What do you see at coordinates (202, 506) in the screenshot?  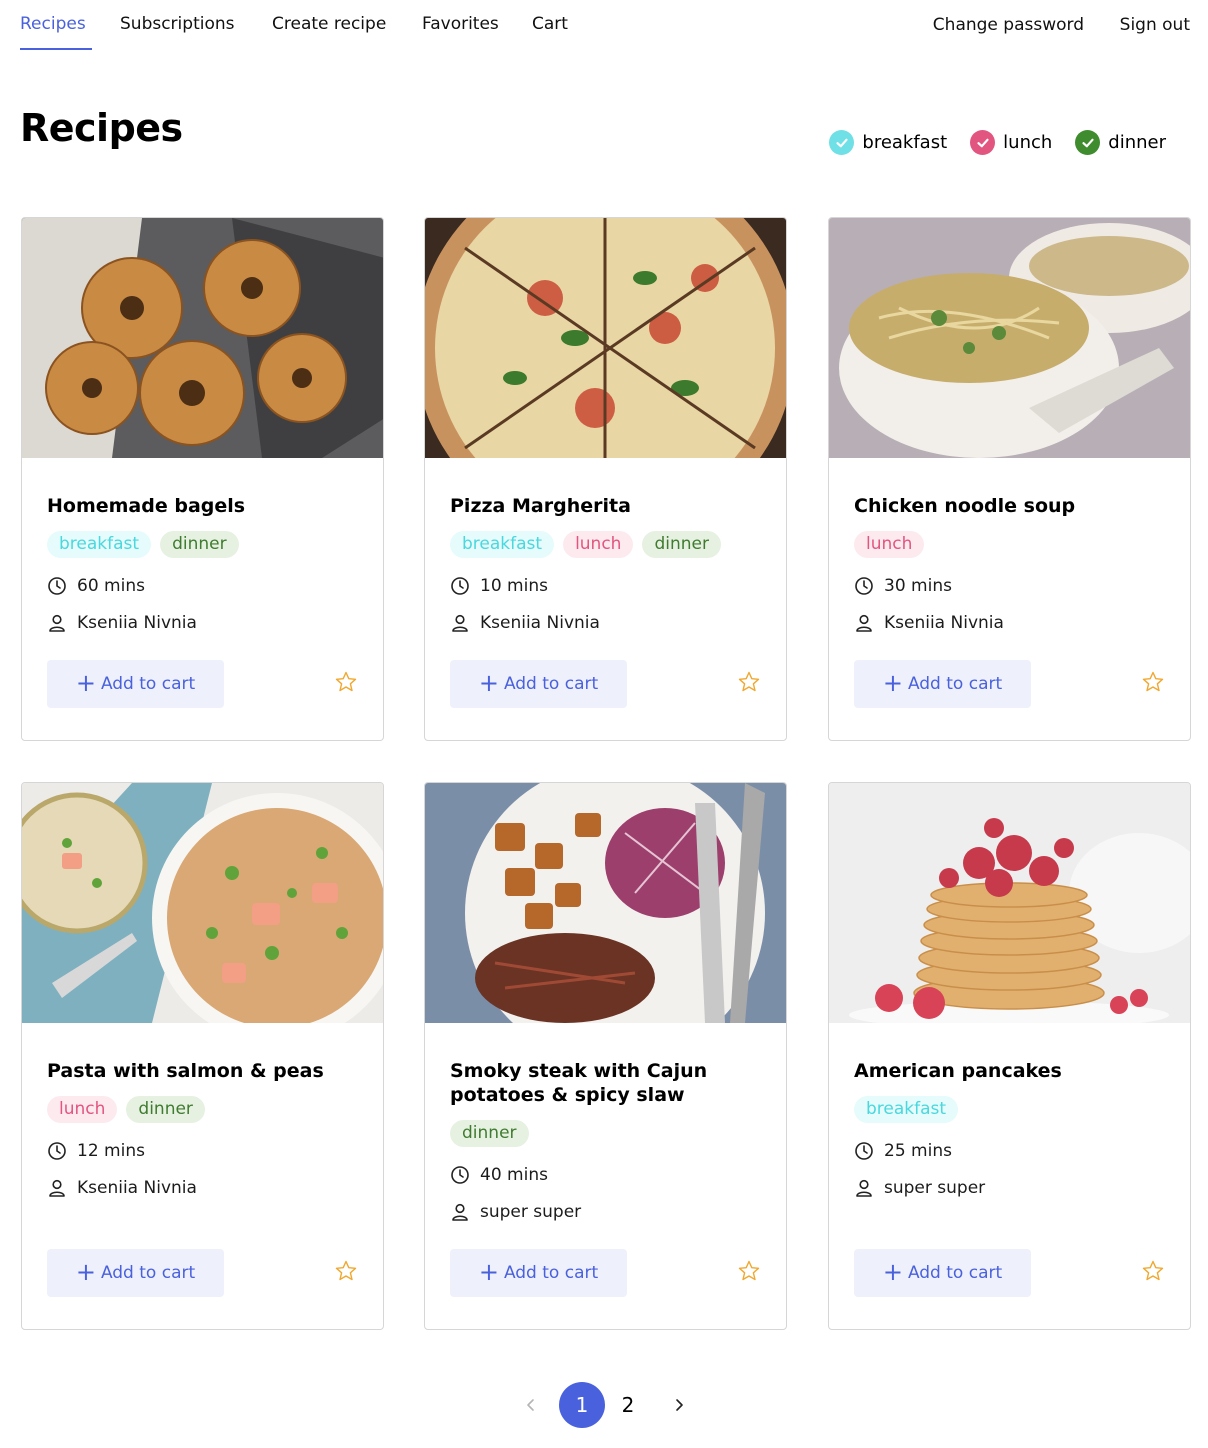 I see `recipe-title: Homemade bagels` at bounding box center [202, 506].